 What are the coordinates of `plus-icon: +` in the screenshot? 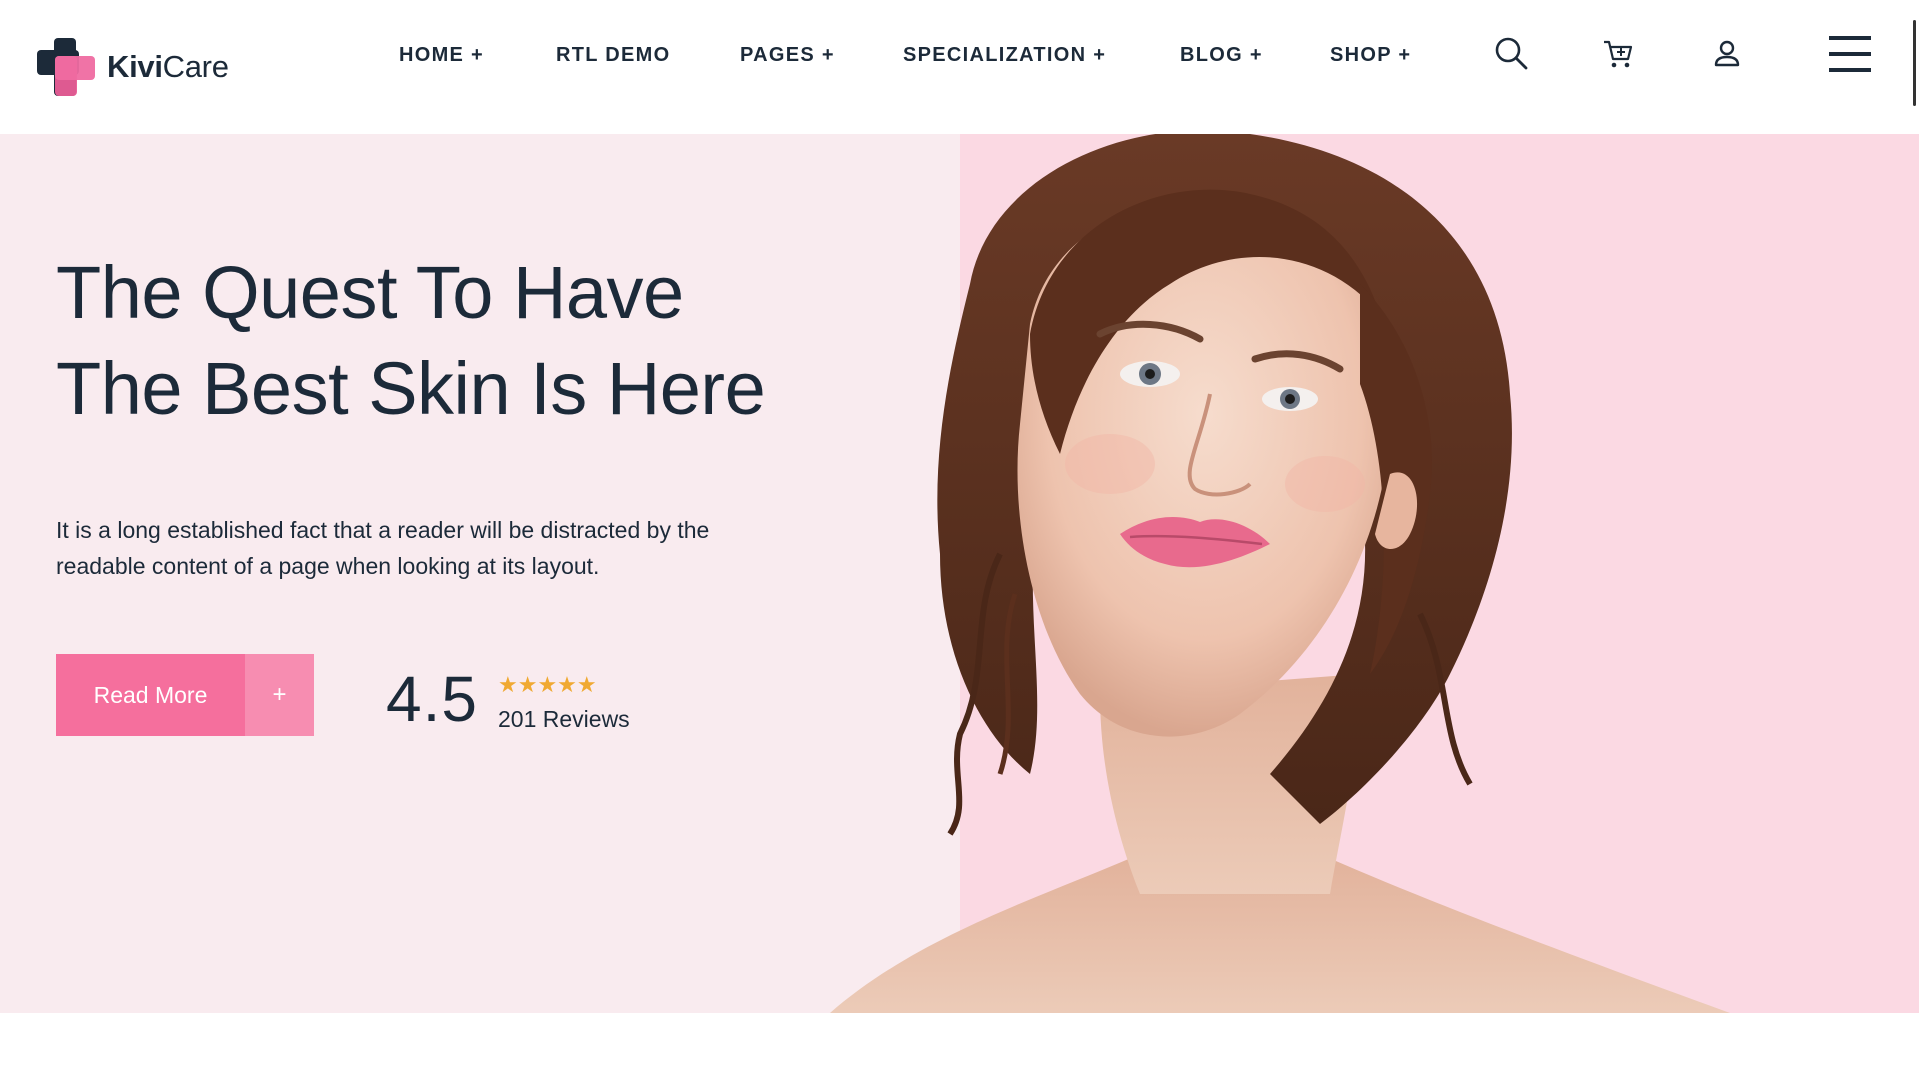 It's located at (279, 695).